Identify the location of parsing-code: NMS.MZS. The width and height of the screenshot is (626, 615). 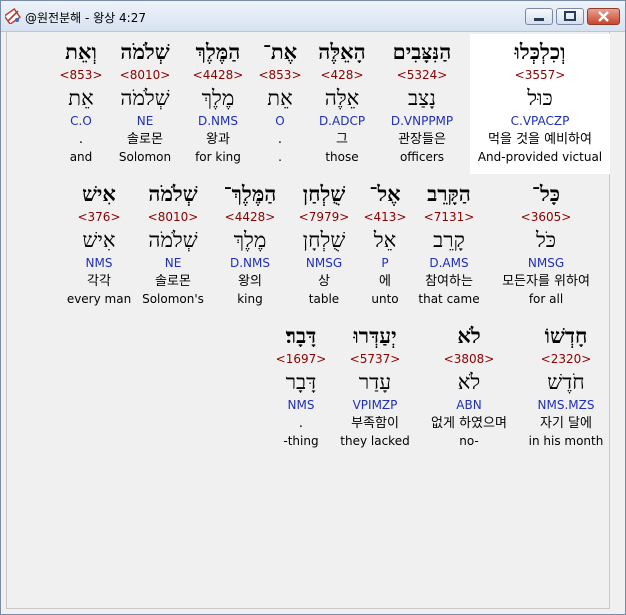
(566, 405).